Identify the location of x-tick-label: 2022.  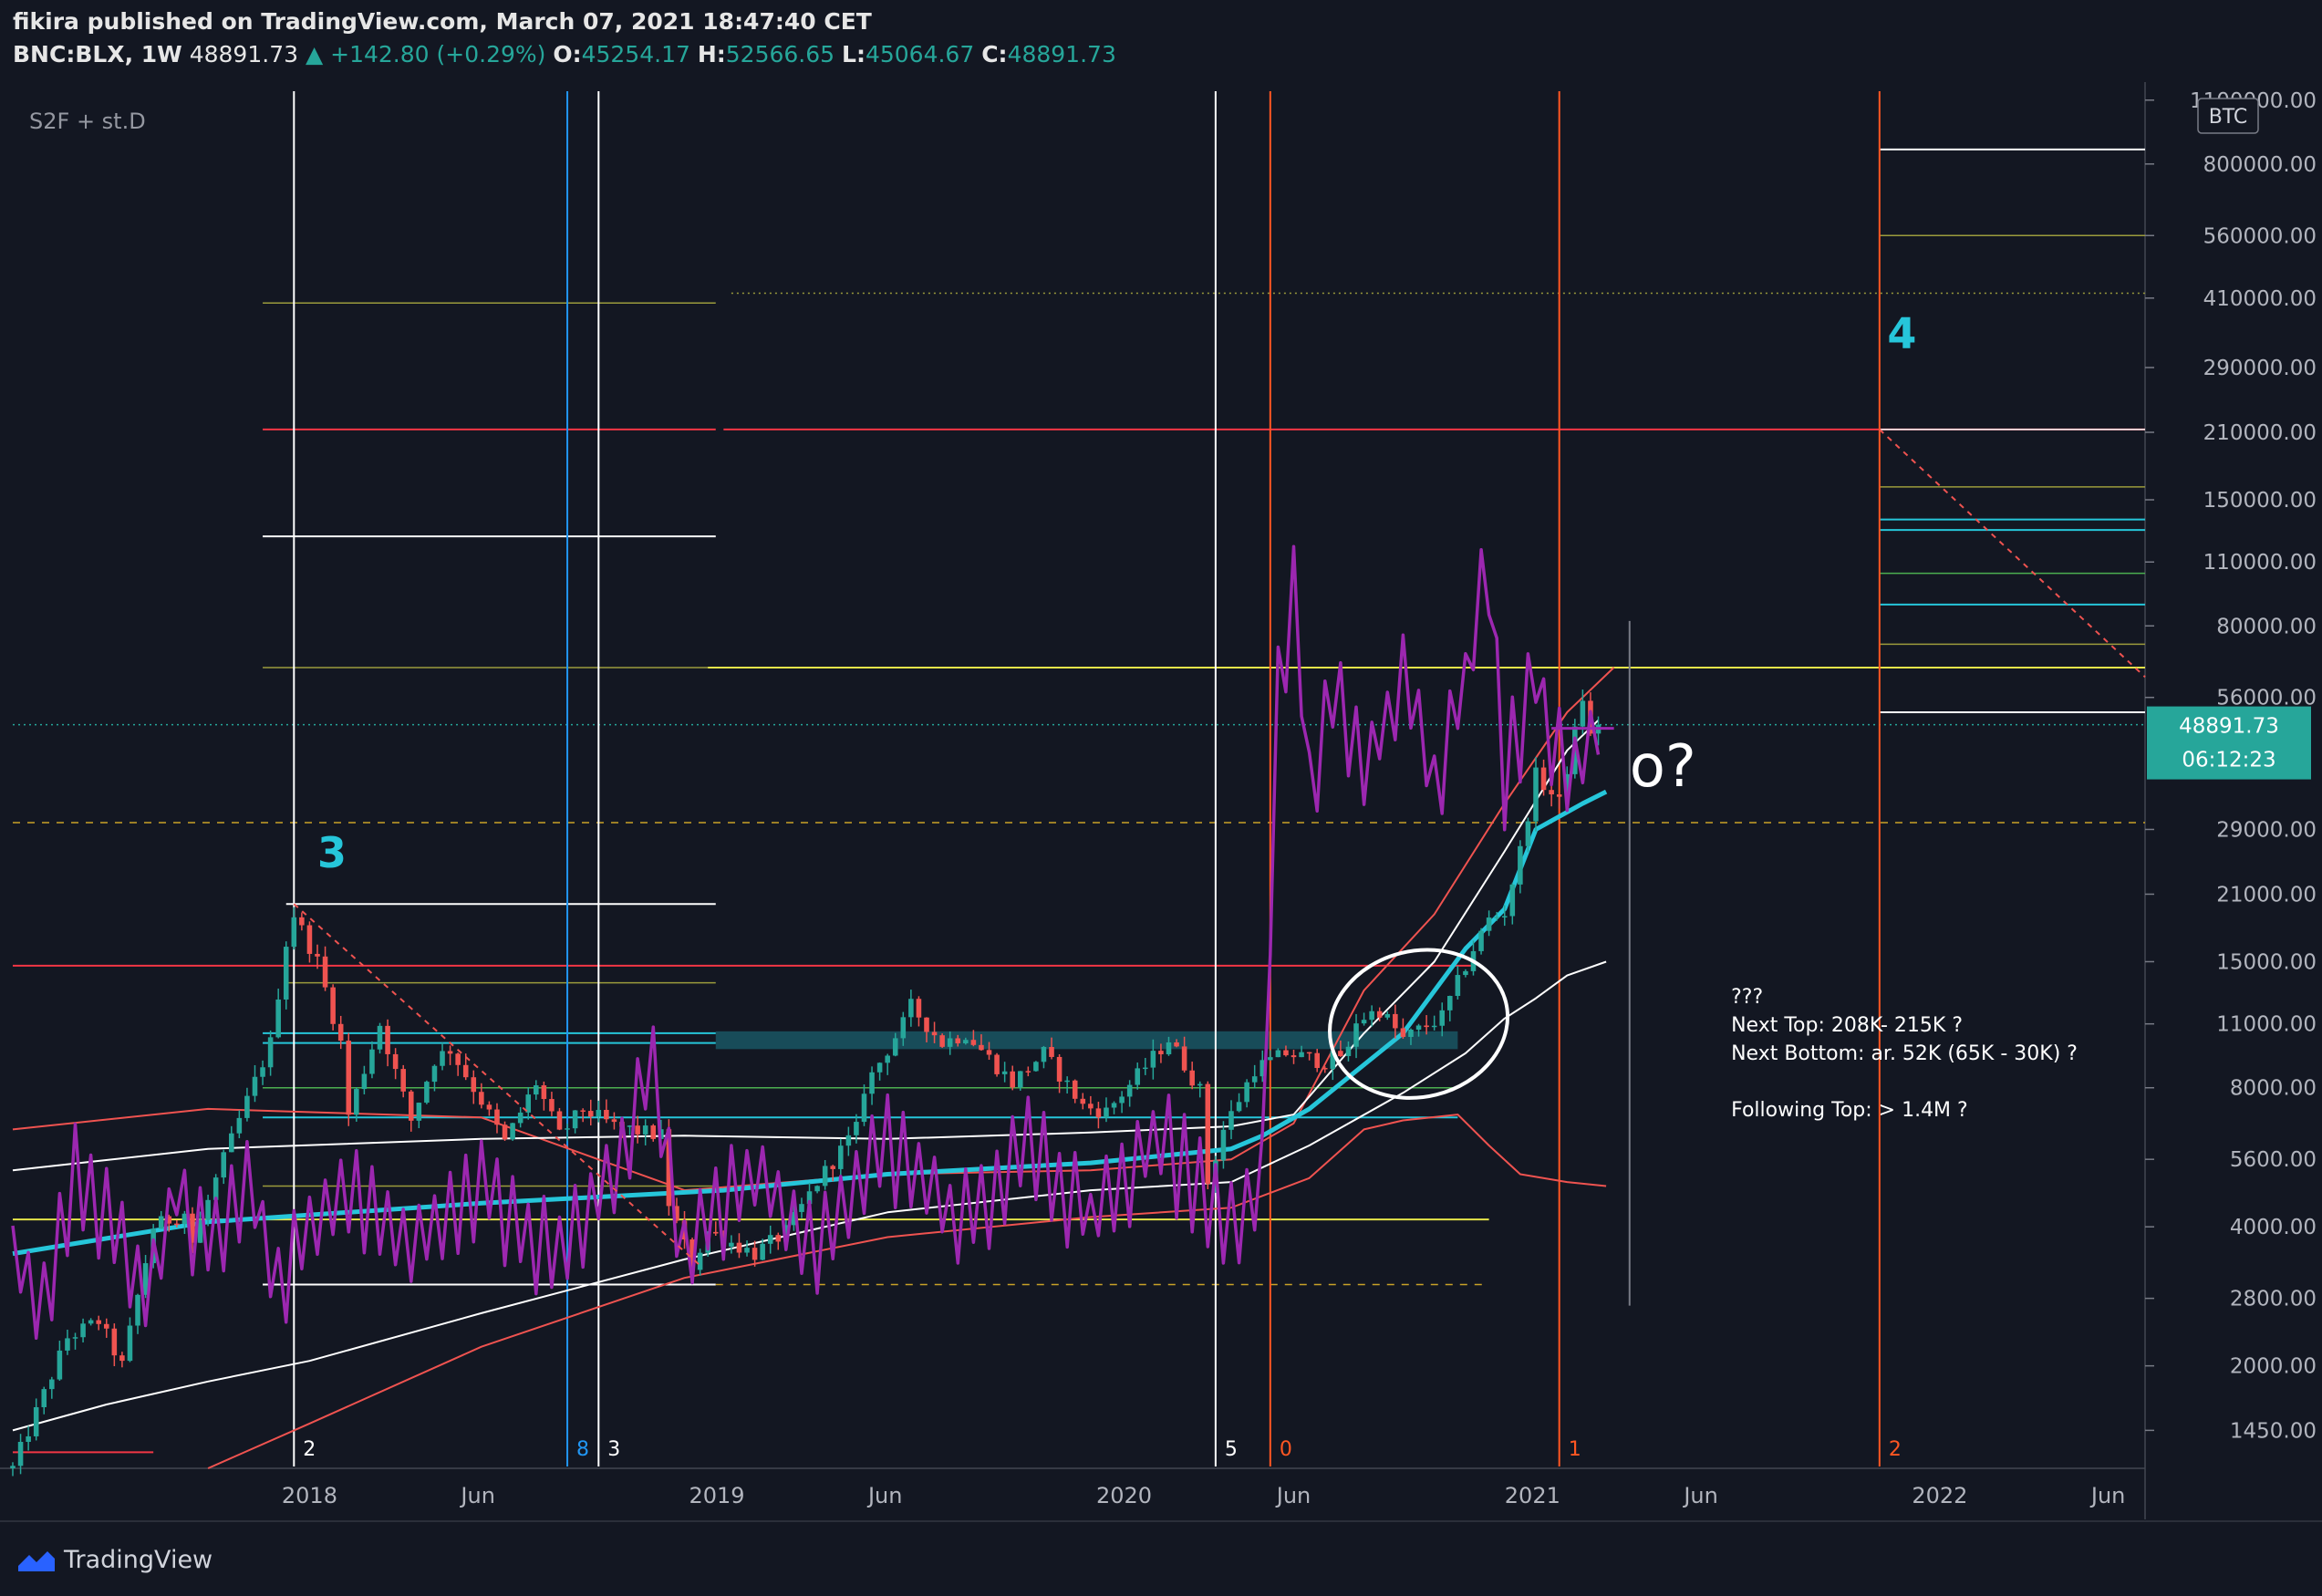
(1939, 1496).